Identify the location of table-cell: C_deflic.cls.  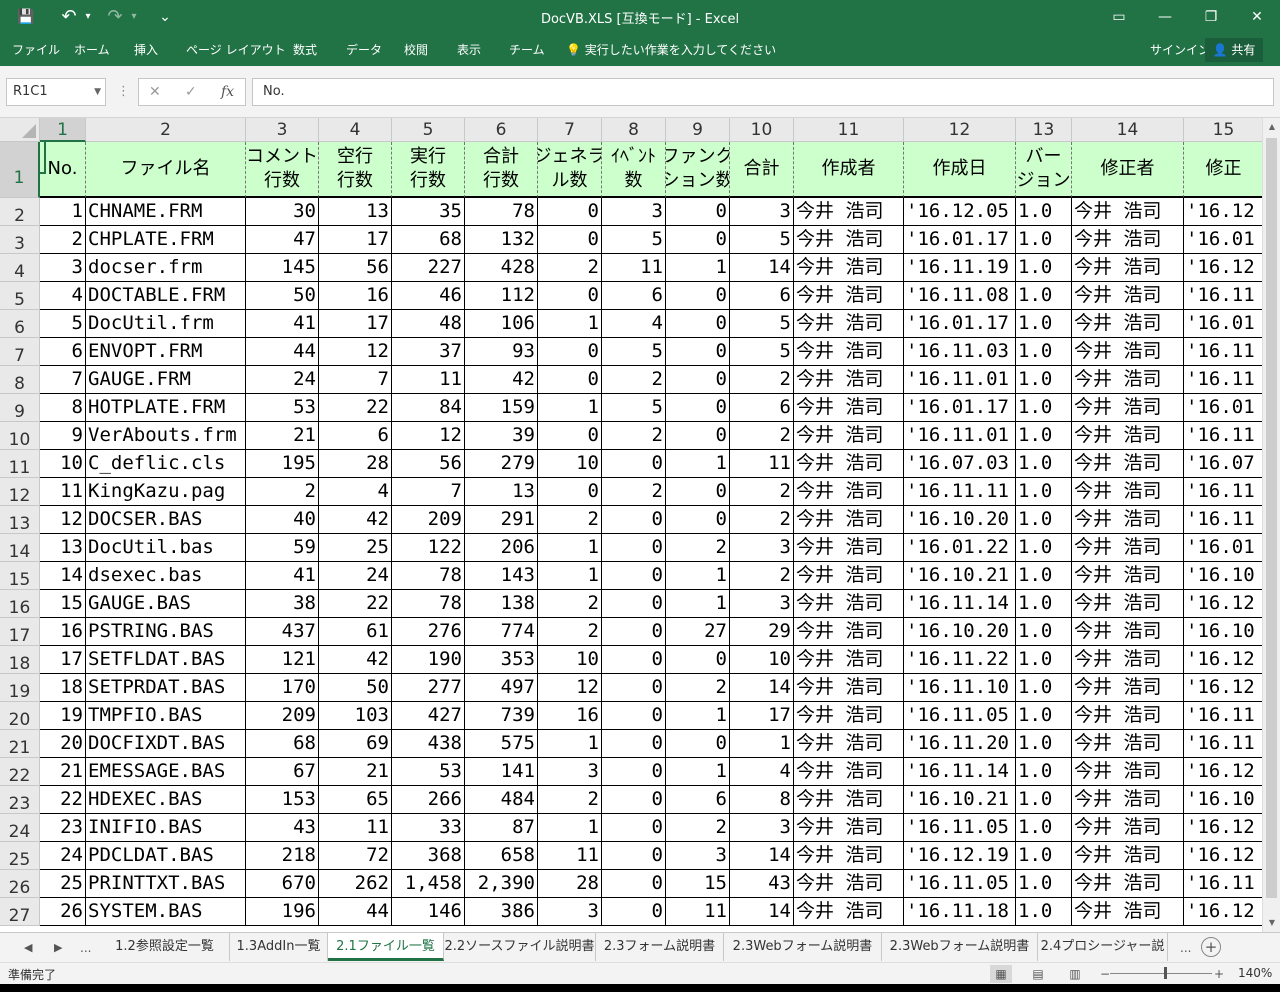
(166, 464).